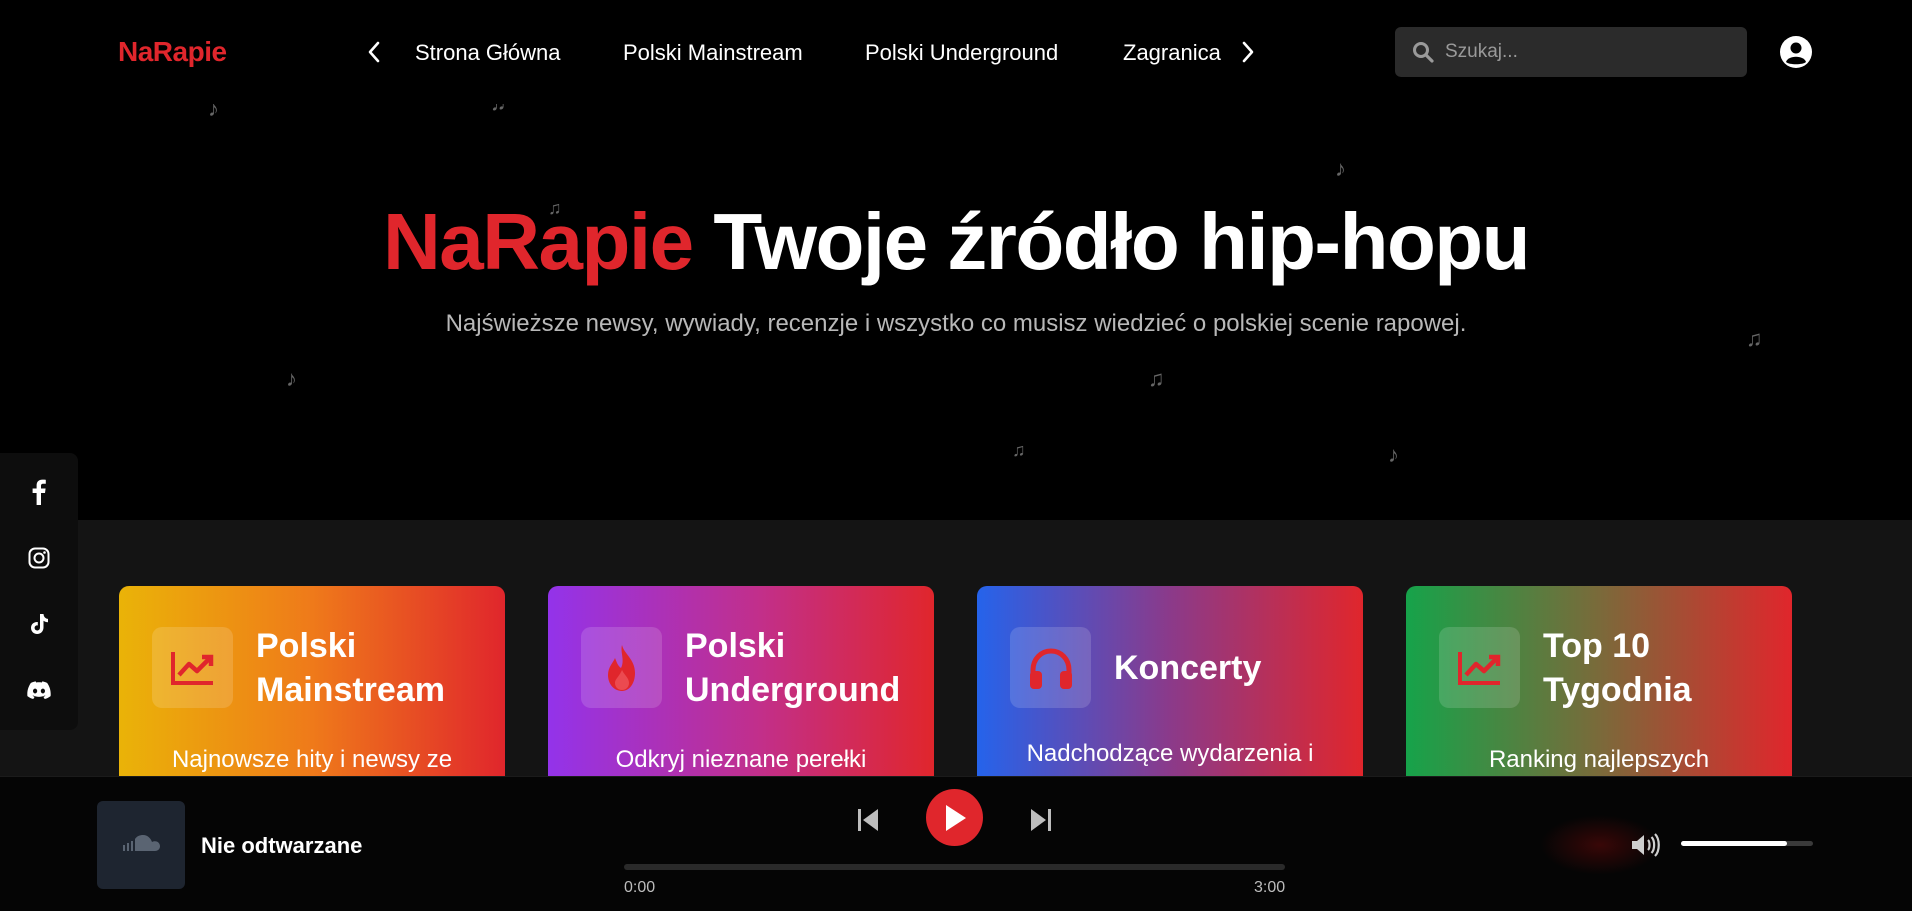 The height and width of the screenshot is (911, 1912). I want to click on current-time: 0:00, so click(640, 887).